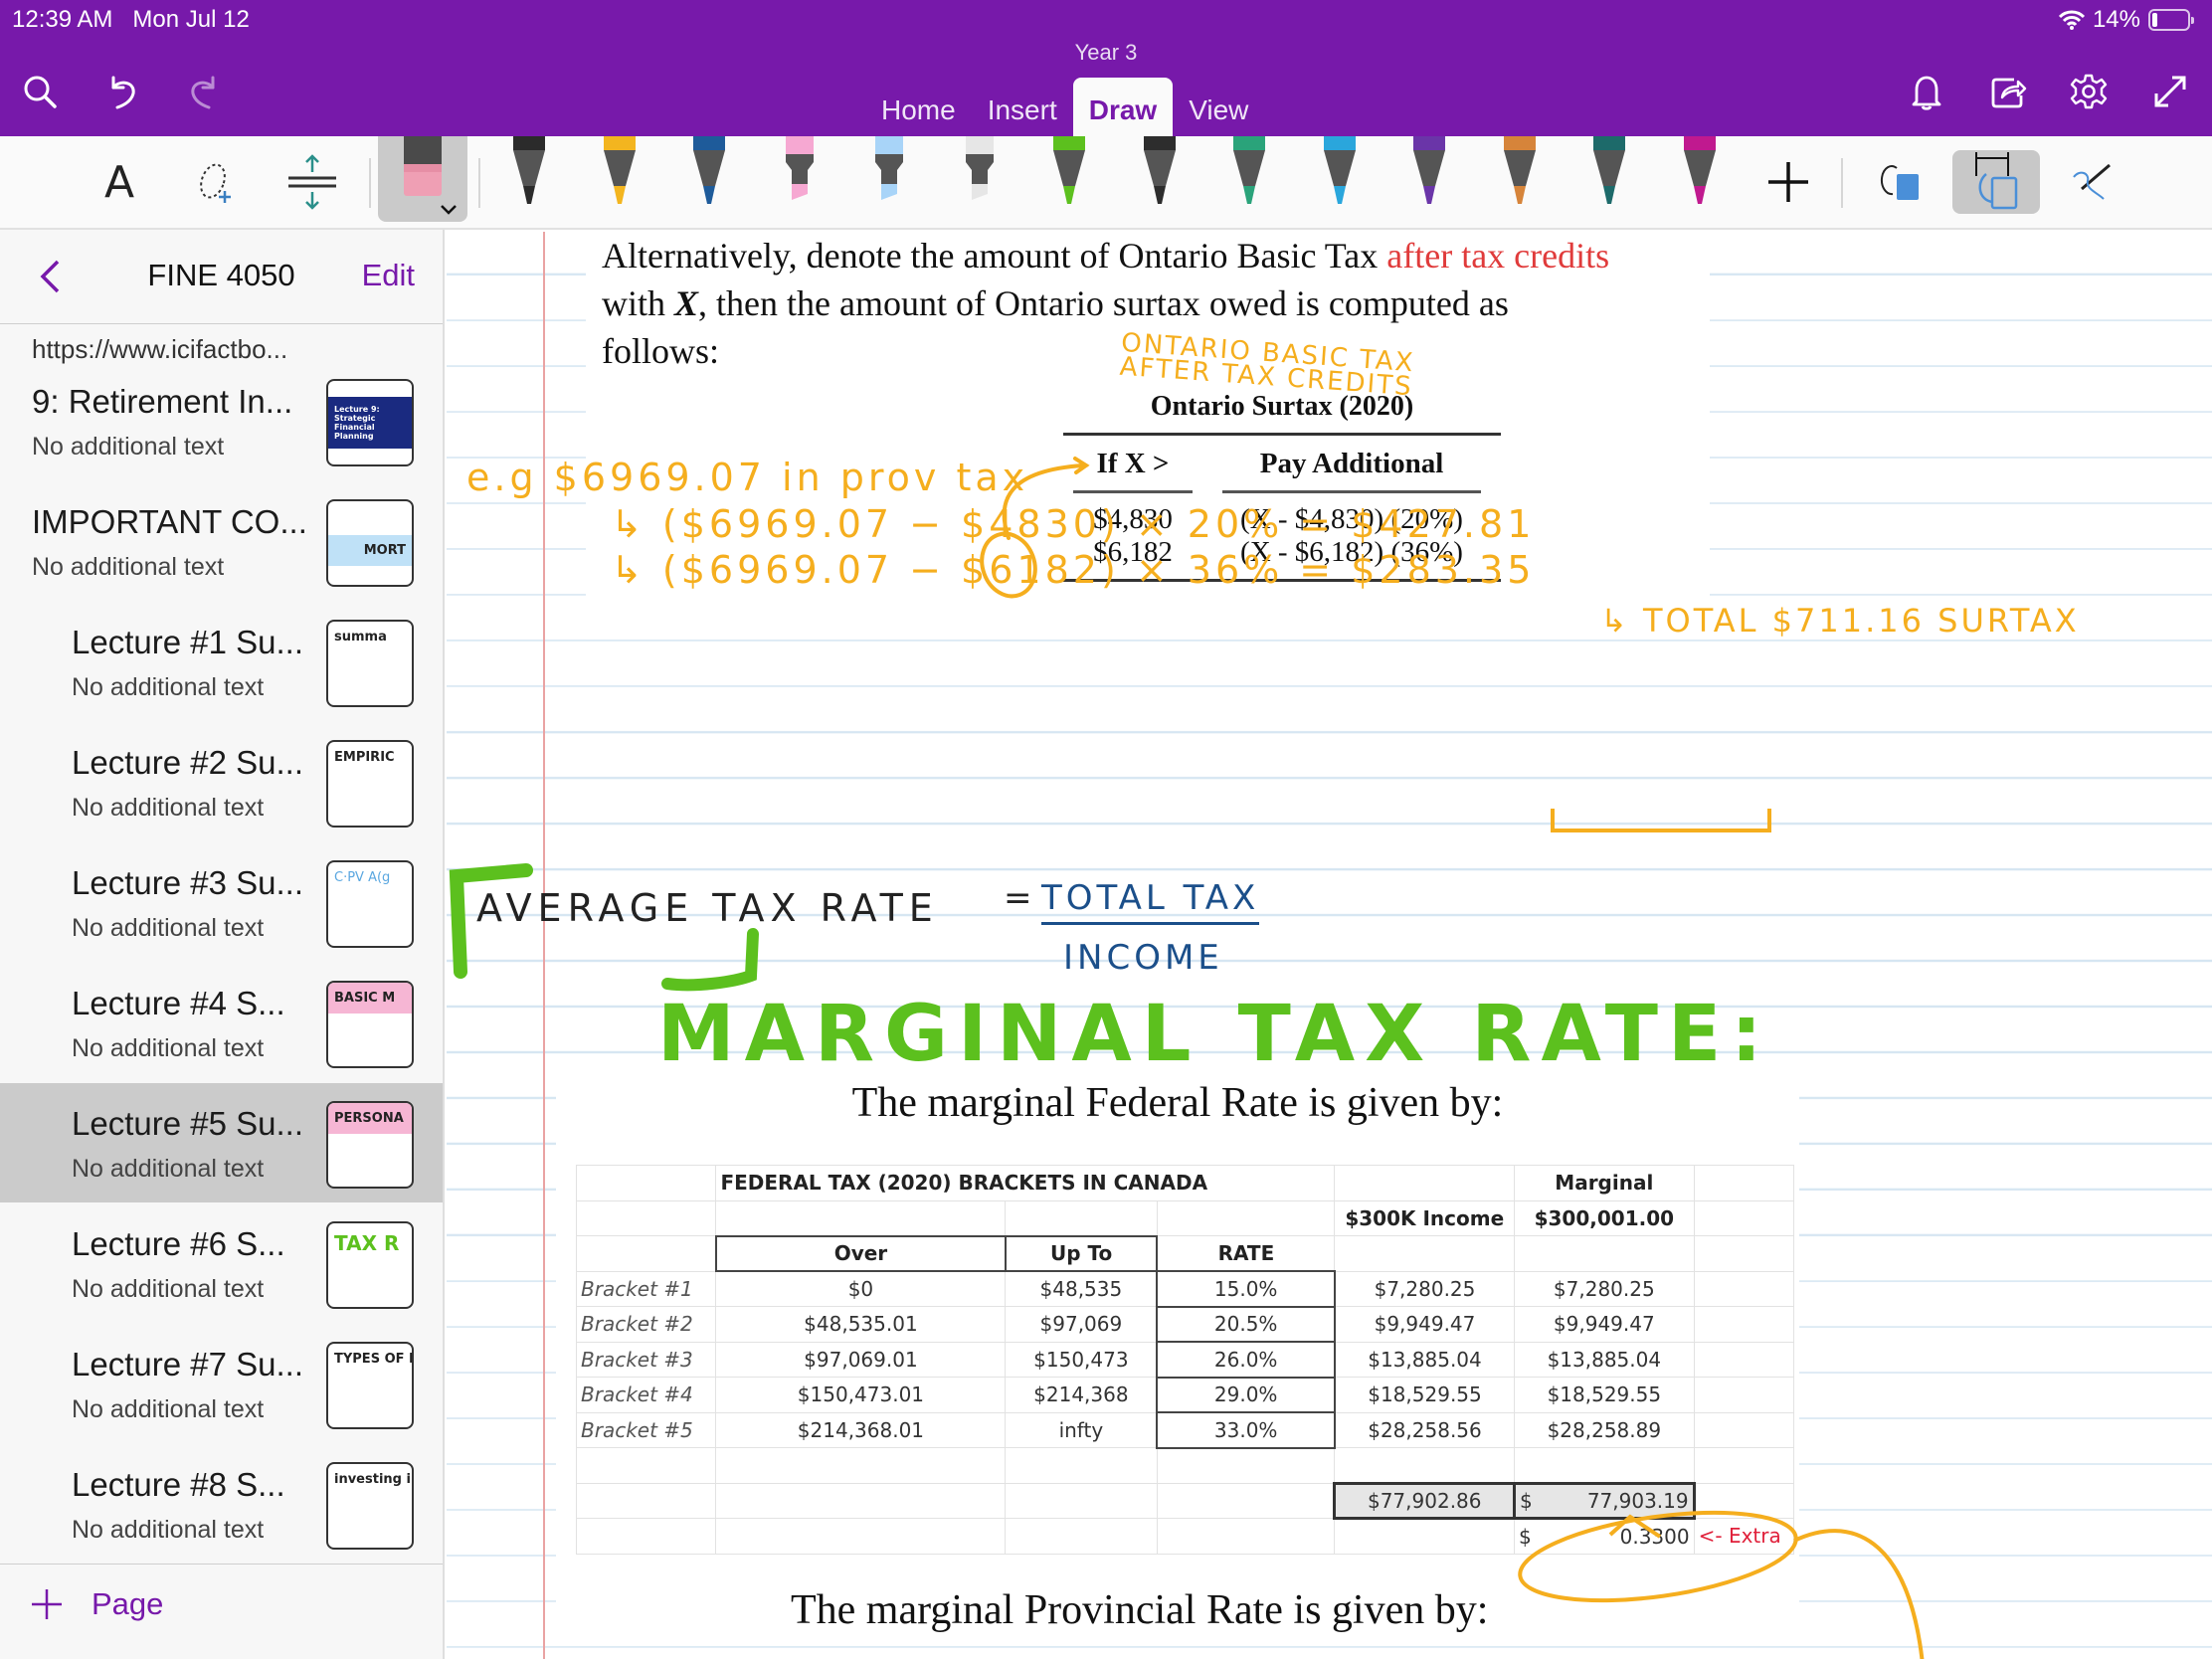 Image resolution: width=2212 pixels, height=1659 pixels. What do you see at coordinates (1123, 107) in the screenshot?
I see `tab-draw: Draw` at bounding box center [1123, 107].